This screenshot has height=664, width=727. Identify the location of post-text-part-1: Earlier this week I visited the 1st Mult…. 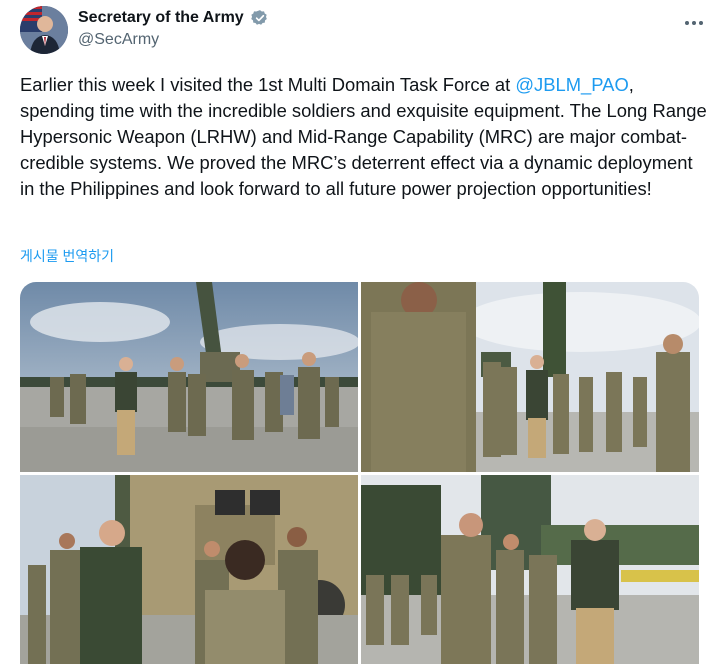
(268, 84).